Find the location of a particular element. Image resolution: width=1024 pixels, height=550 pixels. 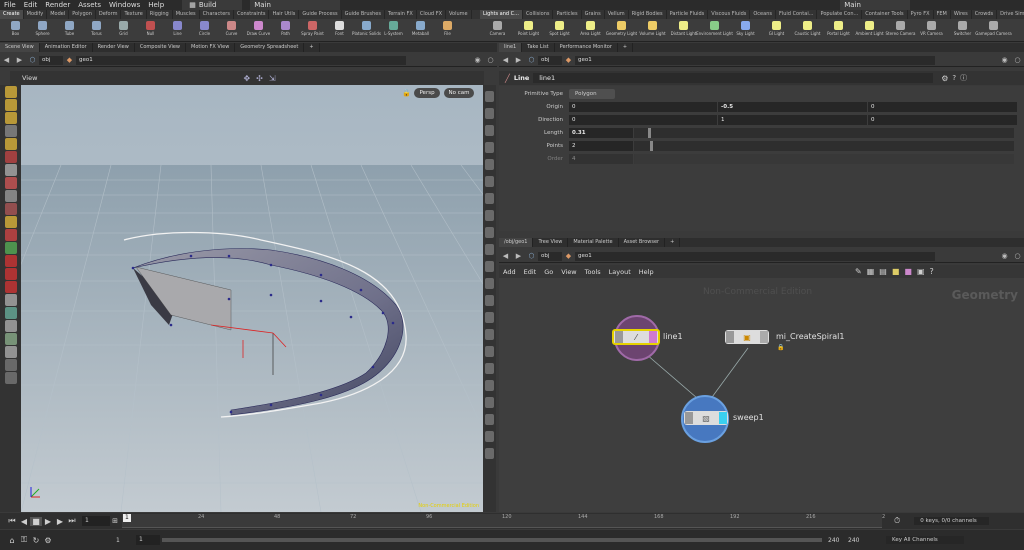

wrench-icon: ✎ is located at coordinates (858, 271).